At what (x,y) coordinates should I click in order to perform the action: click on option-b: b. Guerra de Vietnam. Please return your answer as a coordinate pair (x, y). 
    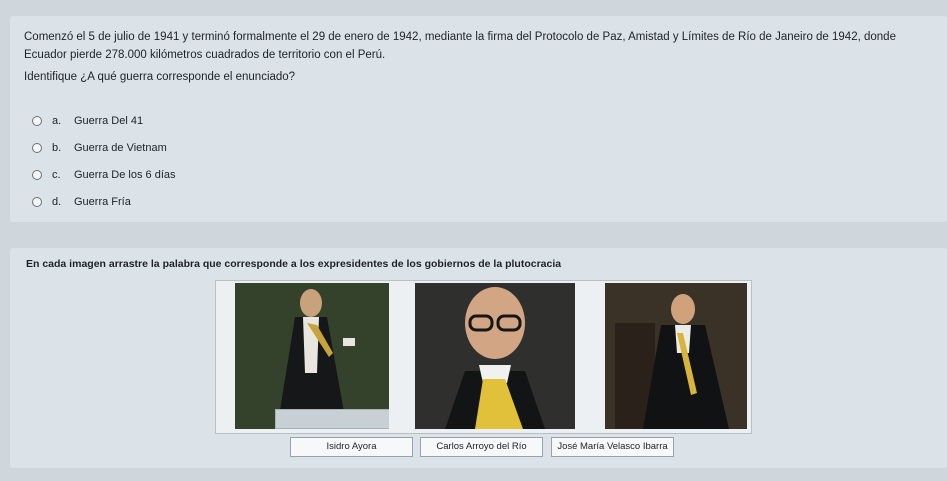
    Looking at the image, I should click on (104, 147).